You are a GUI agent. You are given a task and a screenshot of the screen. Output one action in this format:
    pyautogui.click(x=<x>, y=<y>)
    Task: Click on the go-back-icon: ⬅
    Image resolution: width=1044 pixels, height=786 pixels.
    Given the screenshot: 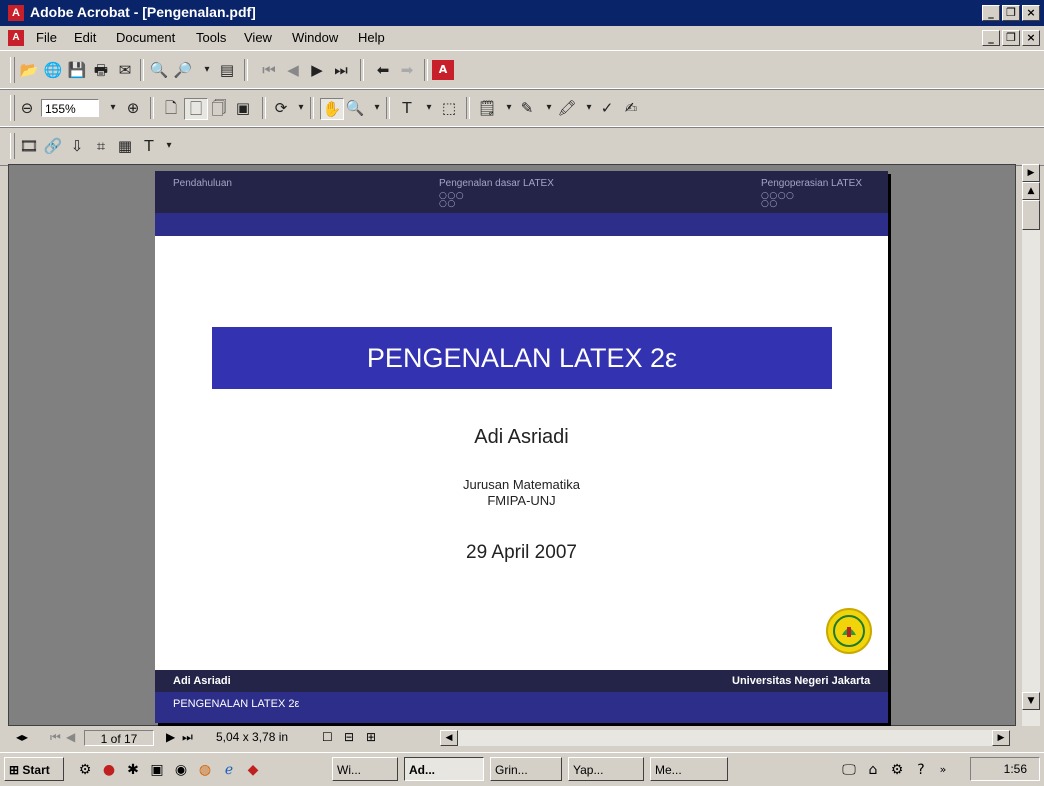 What is the action you would take?
    pyautogui.click(x=383, y=70)
    